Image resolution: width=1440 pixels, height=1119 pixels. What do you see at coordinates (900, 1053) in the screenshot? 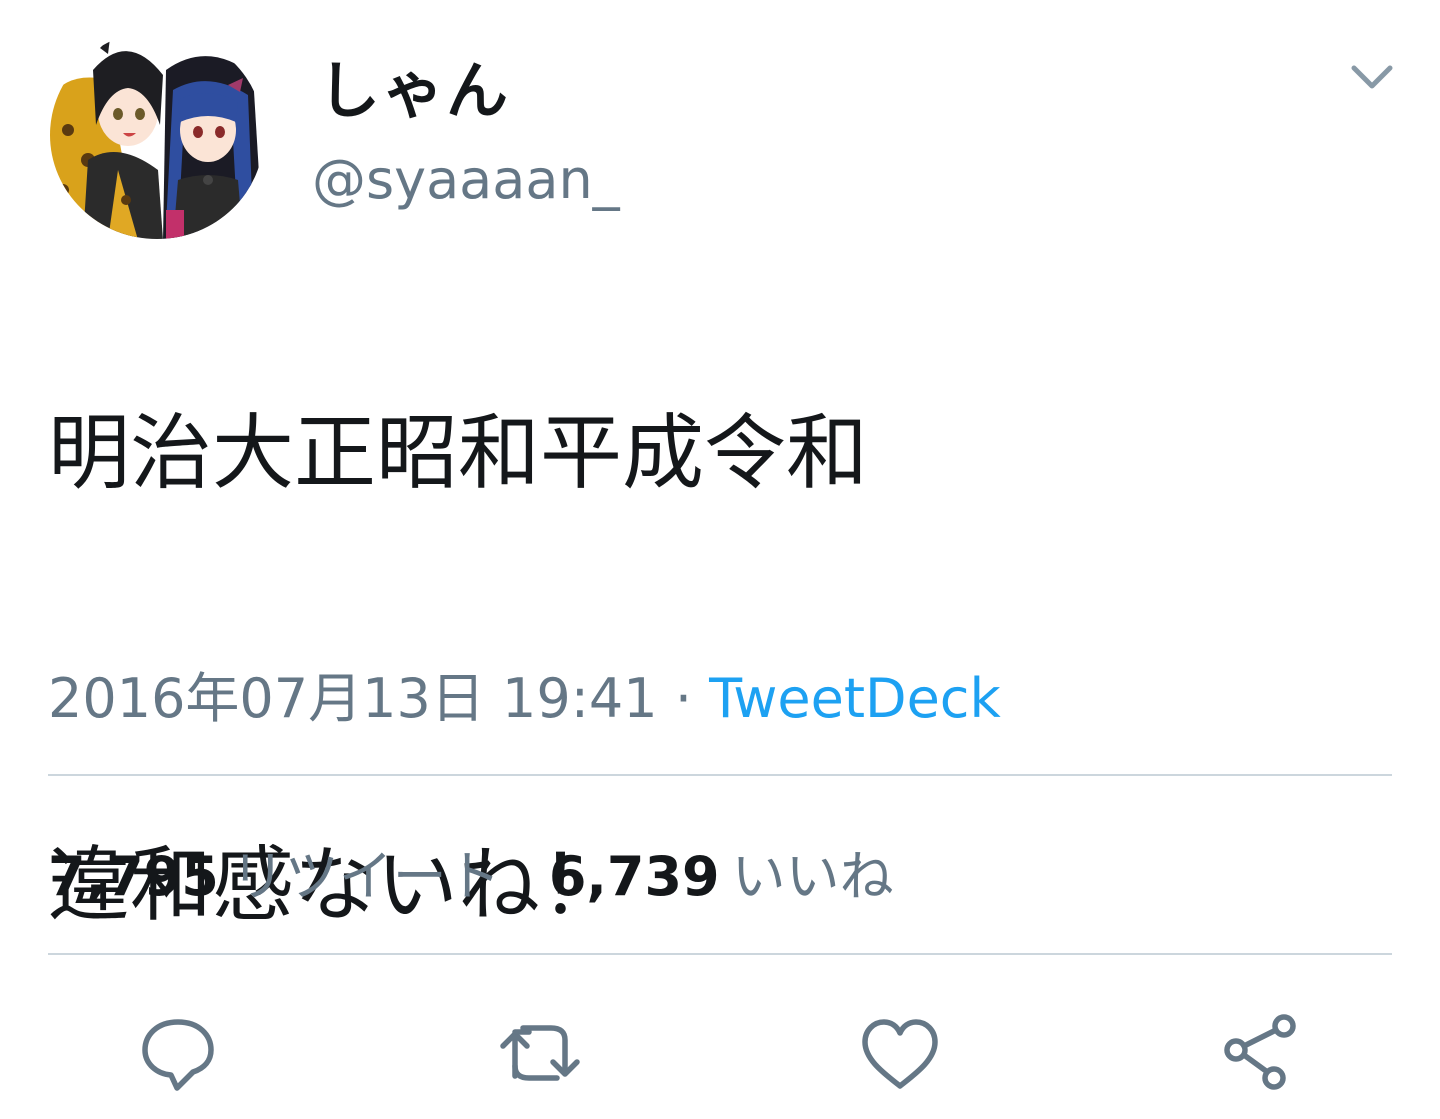
I see `like-icon` at bounding box center [900, 1053].